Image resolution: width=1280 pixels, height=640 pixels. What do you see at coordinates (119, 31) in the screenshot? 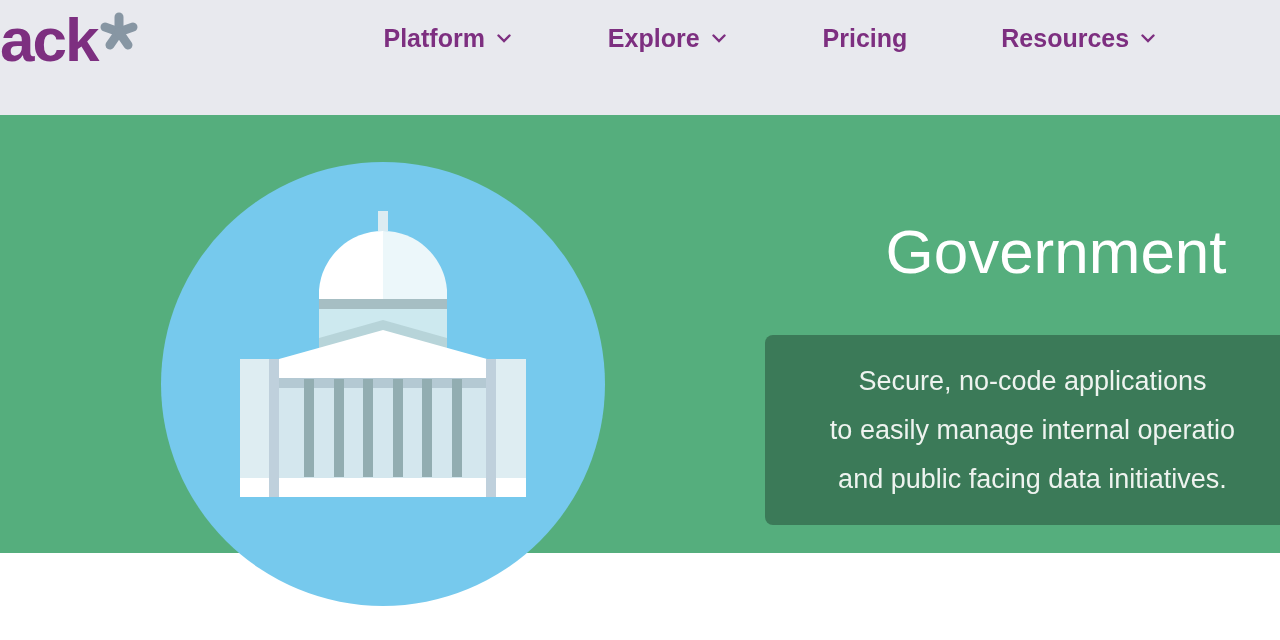
I see `asterisk-icon` at bounding box center [119, 31].